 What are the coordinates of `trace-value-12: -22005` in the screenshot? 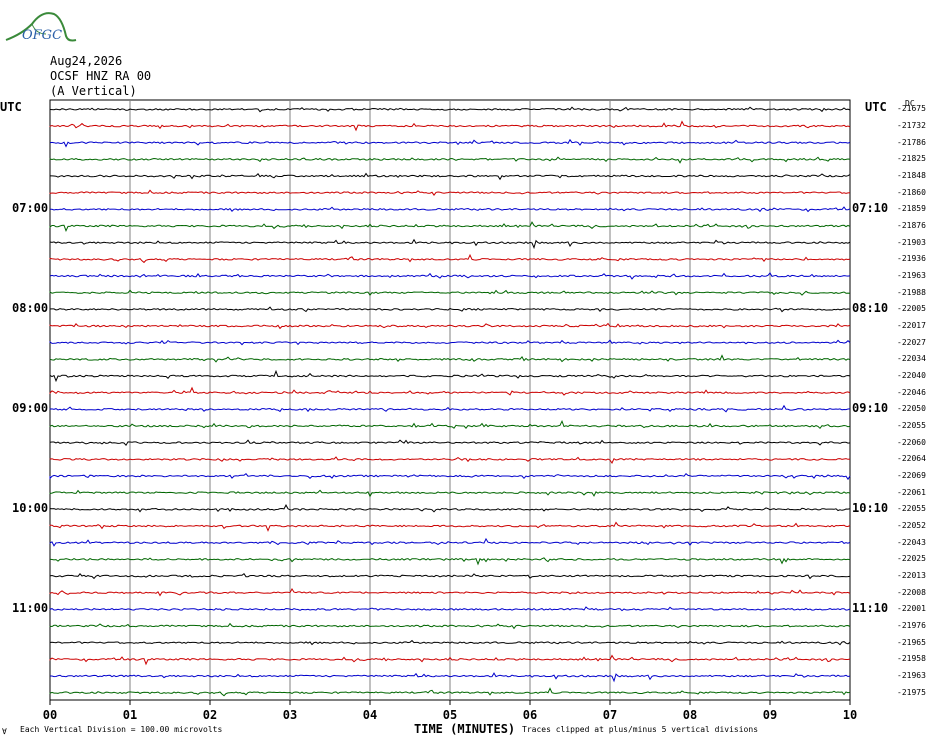 It's located at (911, 309).